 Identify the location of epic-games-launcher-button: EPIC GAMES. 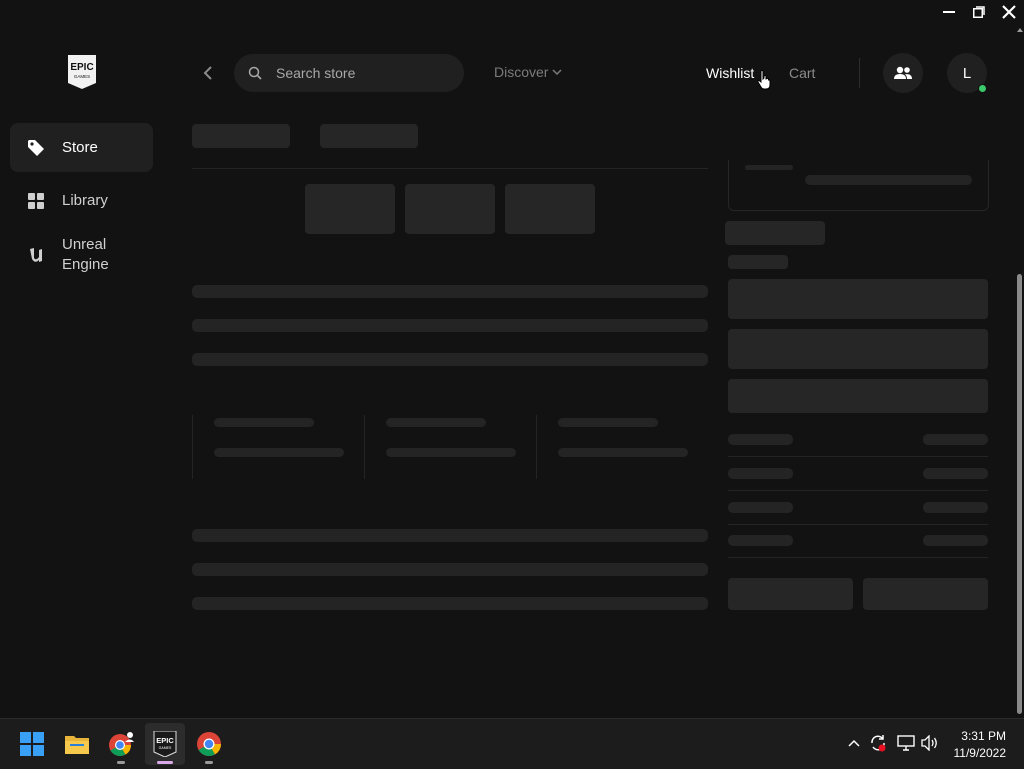
(165, 744).